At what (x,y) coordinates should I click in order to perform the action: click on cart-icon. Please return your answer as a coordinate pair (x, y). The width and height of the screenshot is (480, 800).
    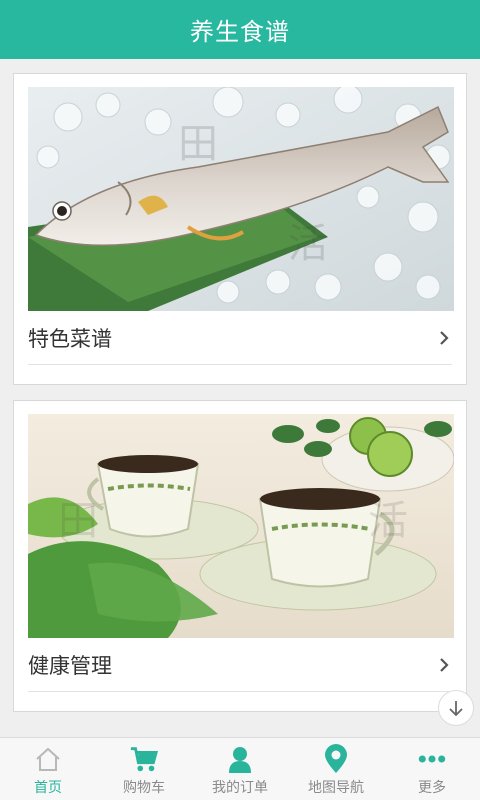
    Looking at the image, I should click on (144, 759).